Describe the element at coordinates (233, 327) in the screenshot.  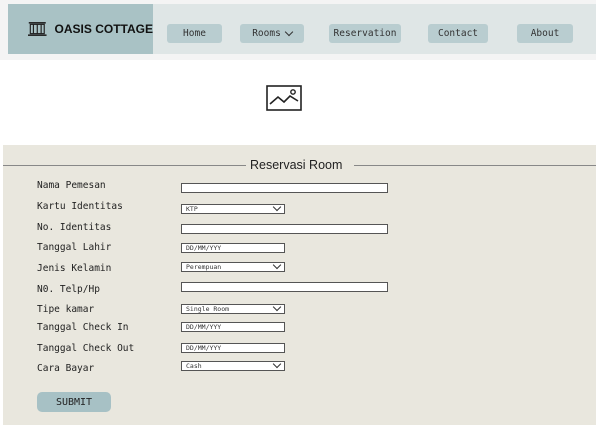
I see `tanggal-check-in-input: DD/MM/YYY` at that location.